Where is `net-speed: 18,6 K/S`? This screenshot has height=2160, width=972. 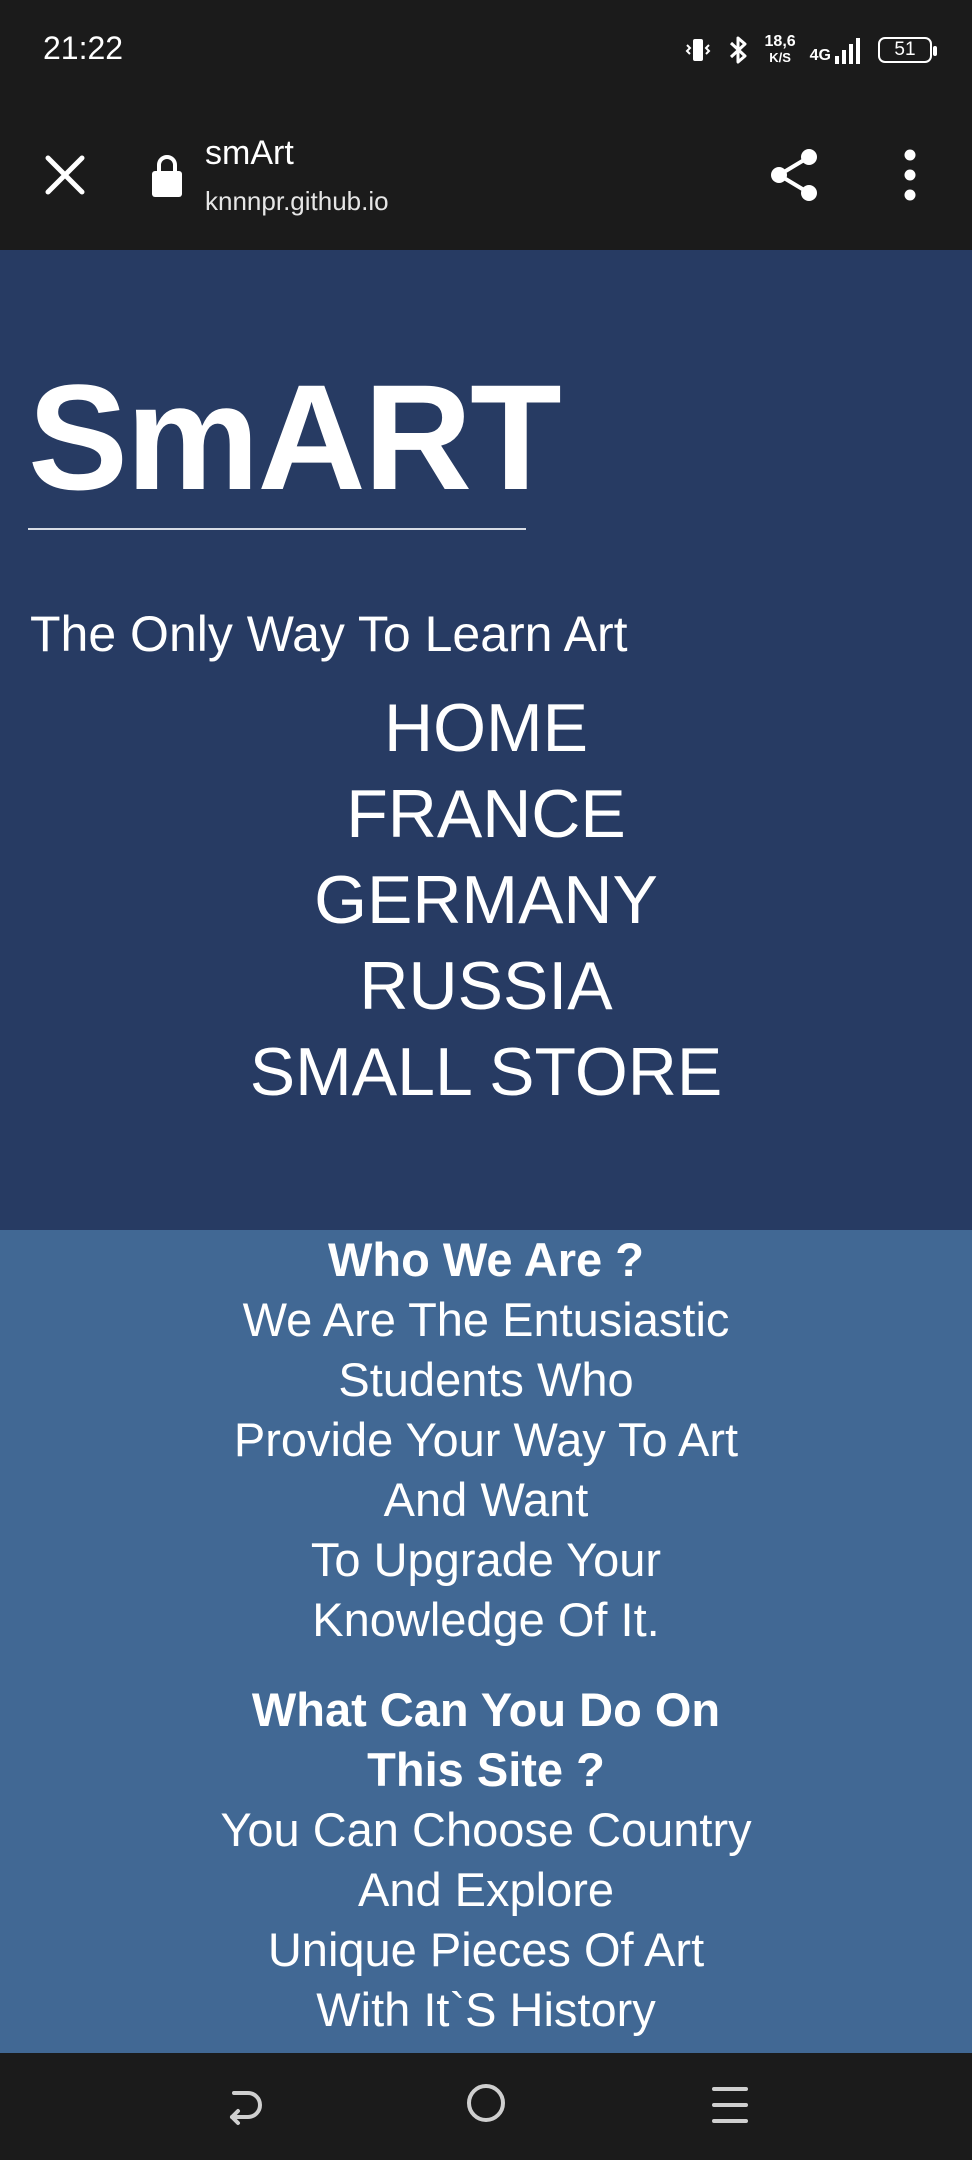 net-speed: 18,6 K/S is located at coordinates (780, 50).